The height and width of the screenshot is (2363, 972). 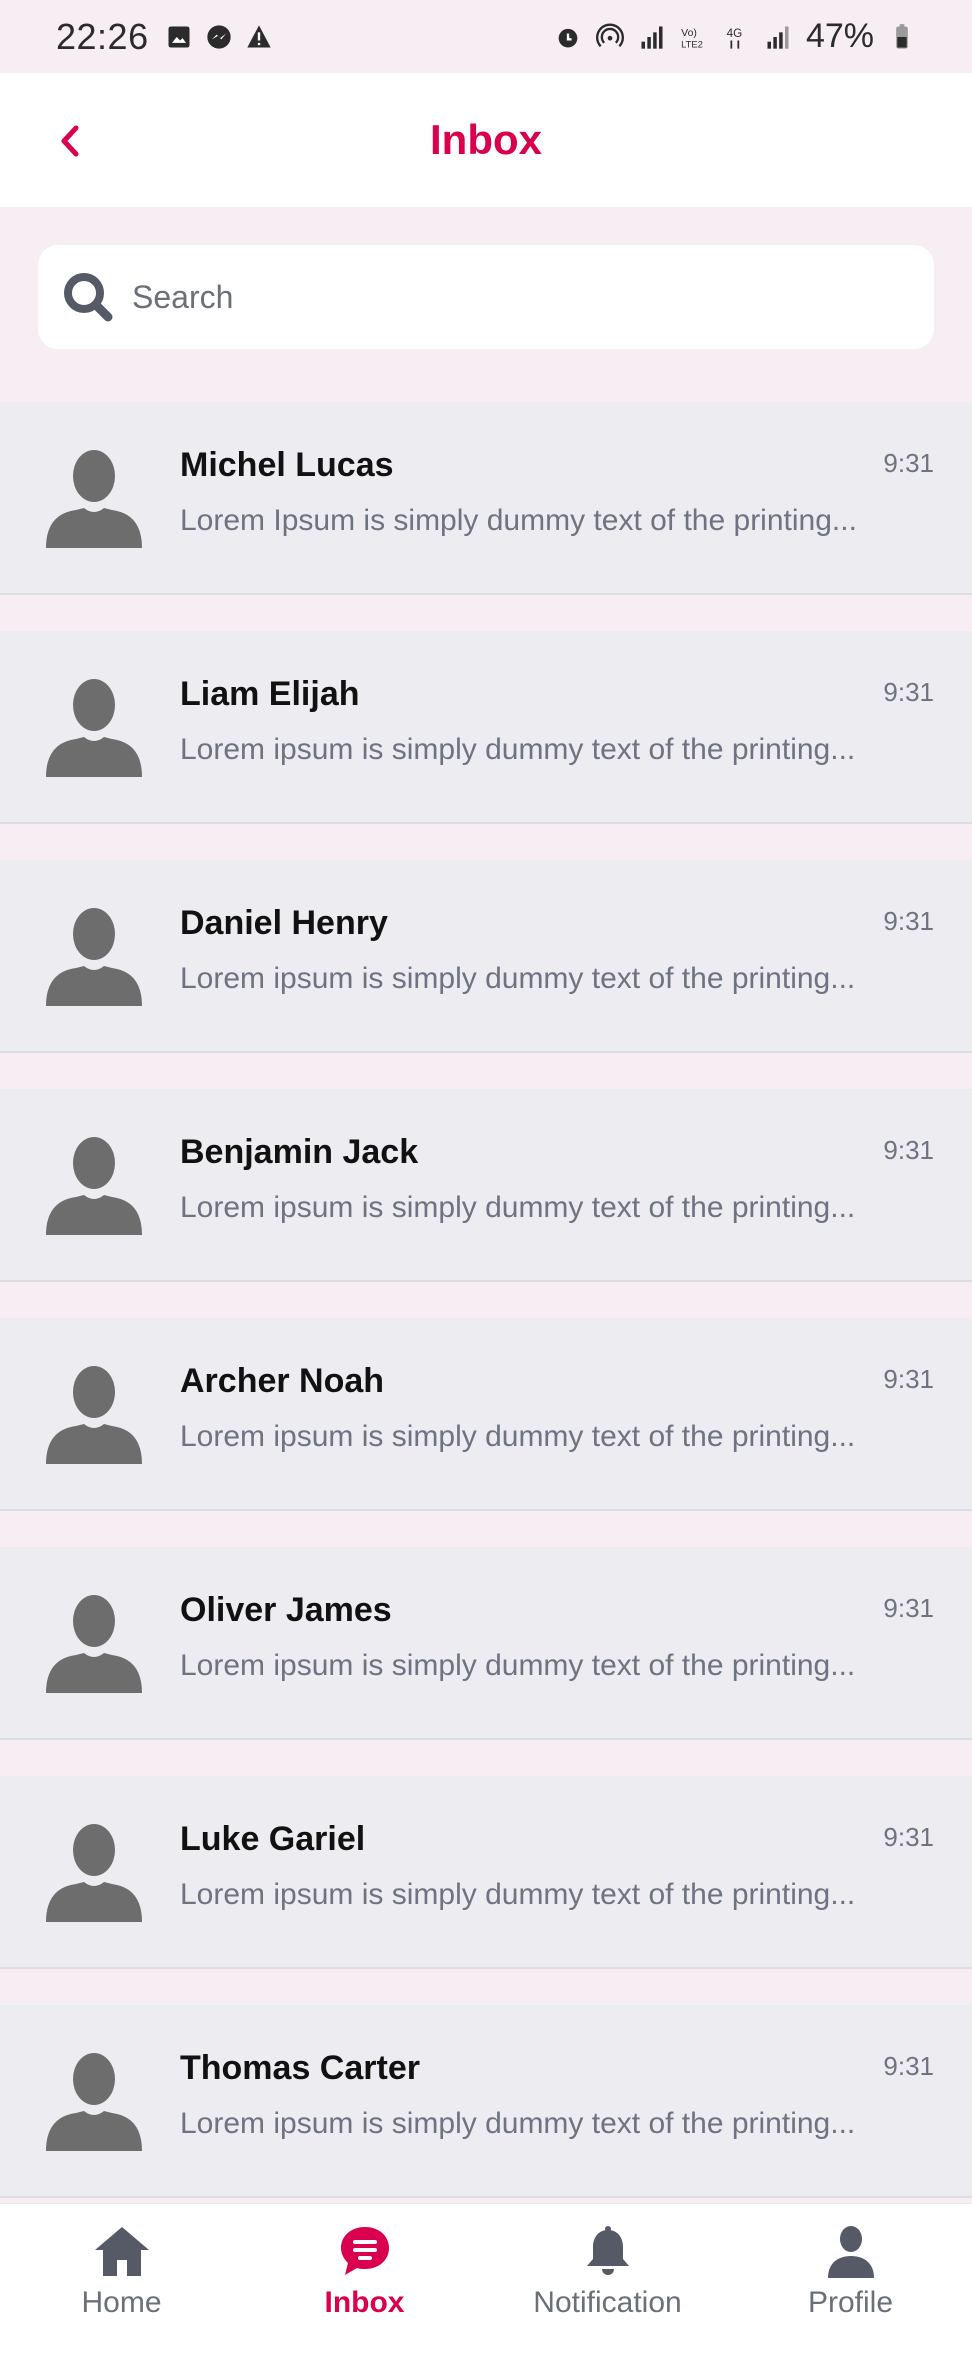 I want to click on gallery-icon, so click(x=179, y=36).